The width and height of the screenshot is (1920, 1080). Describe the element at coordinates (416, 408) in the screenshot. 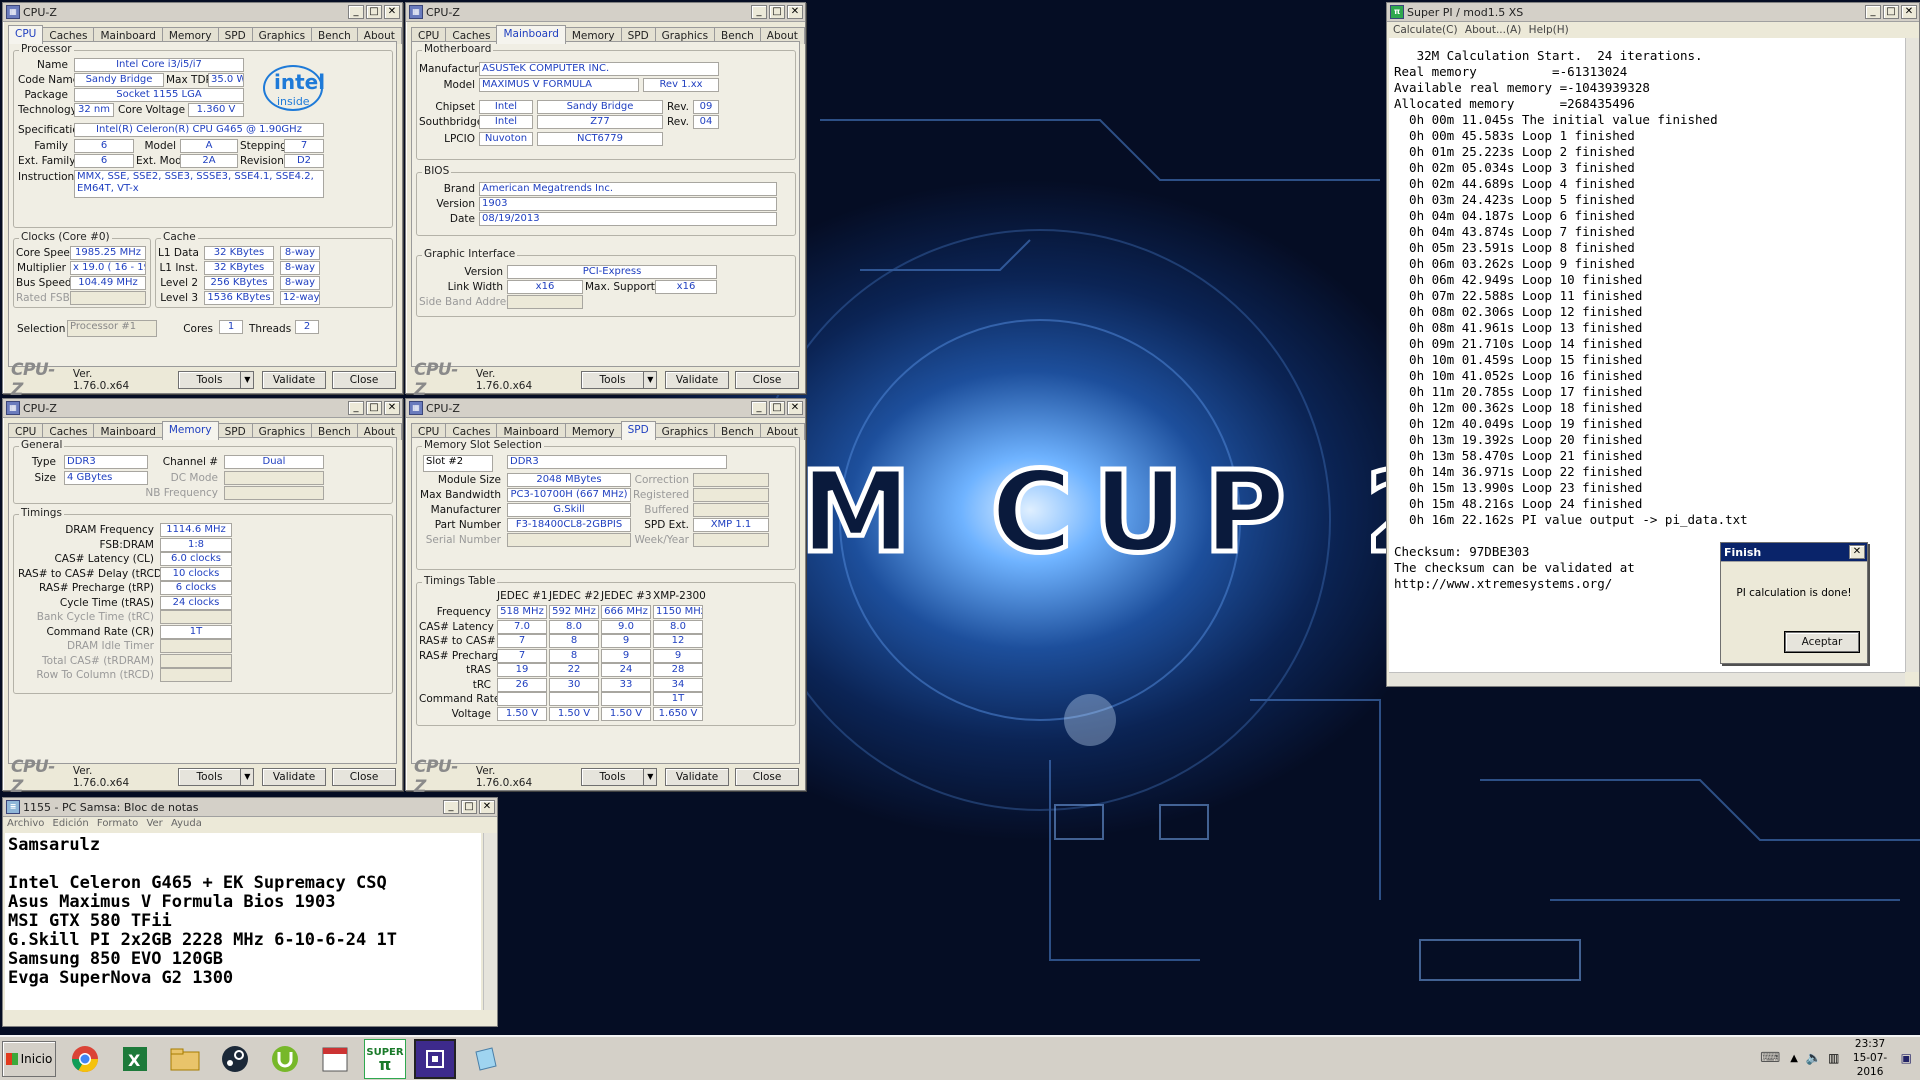

I see `cpuz-app-icon: ▦` at that location.